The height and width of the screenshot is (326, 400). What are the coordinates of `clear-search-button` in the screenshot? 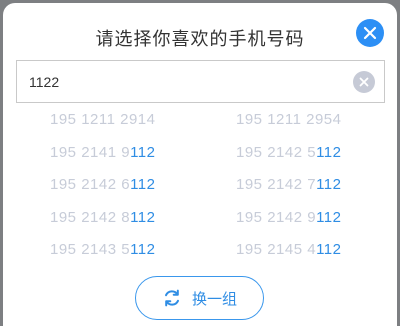 It's located at (364, 82).